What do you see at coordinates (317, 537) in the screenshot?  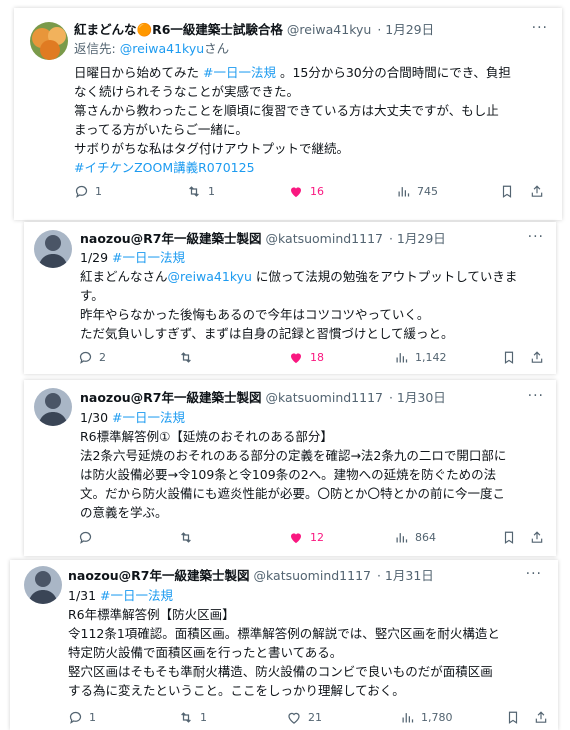 I see `like-count: 12` at bounding box center [317, 537].